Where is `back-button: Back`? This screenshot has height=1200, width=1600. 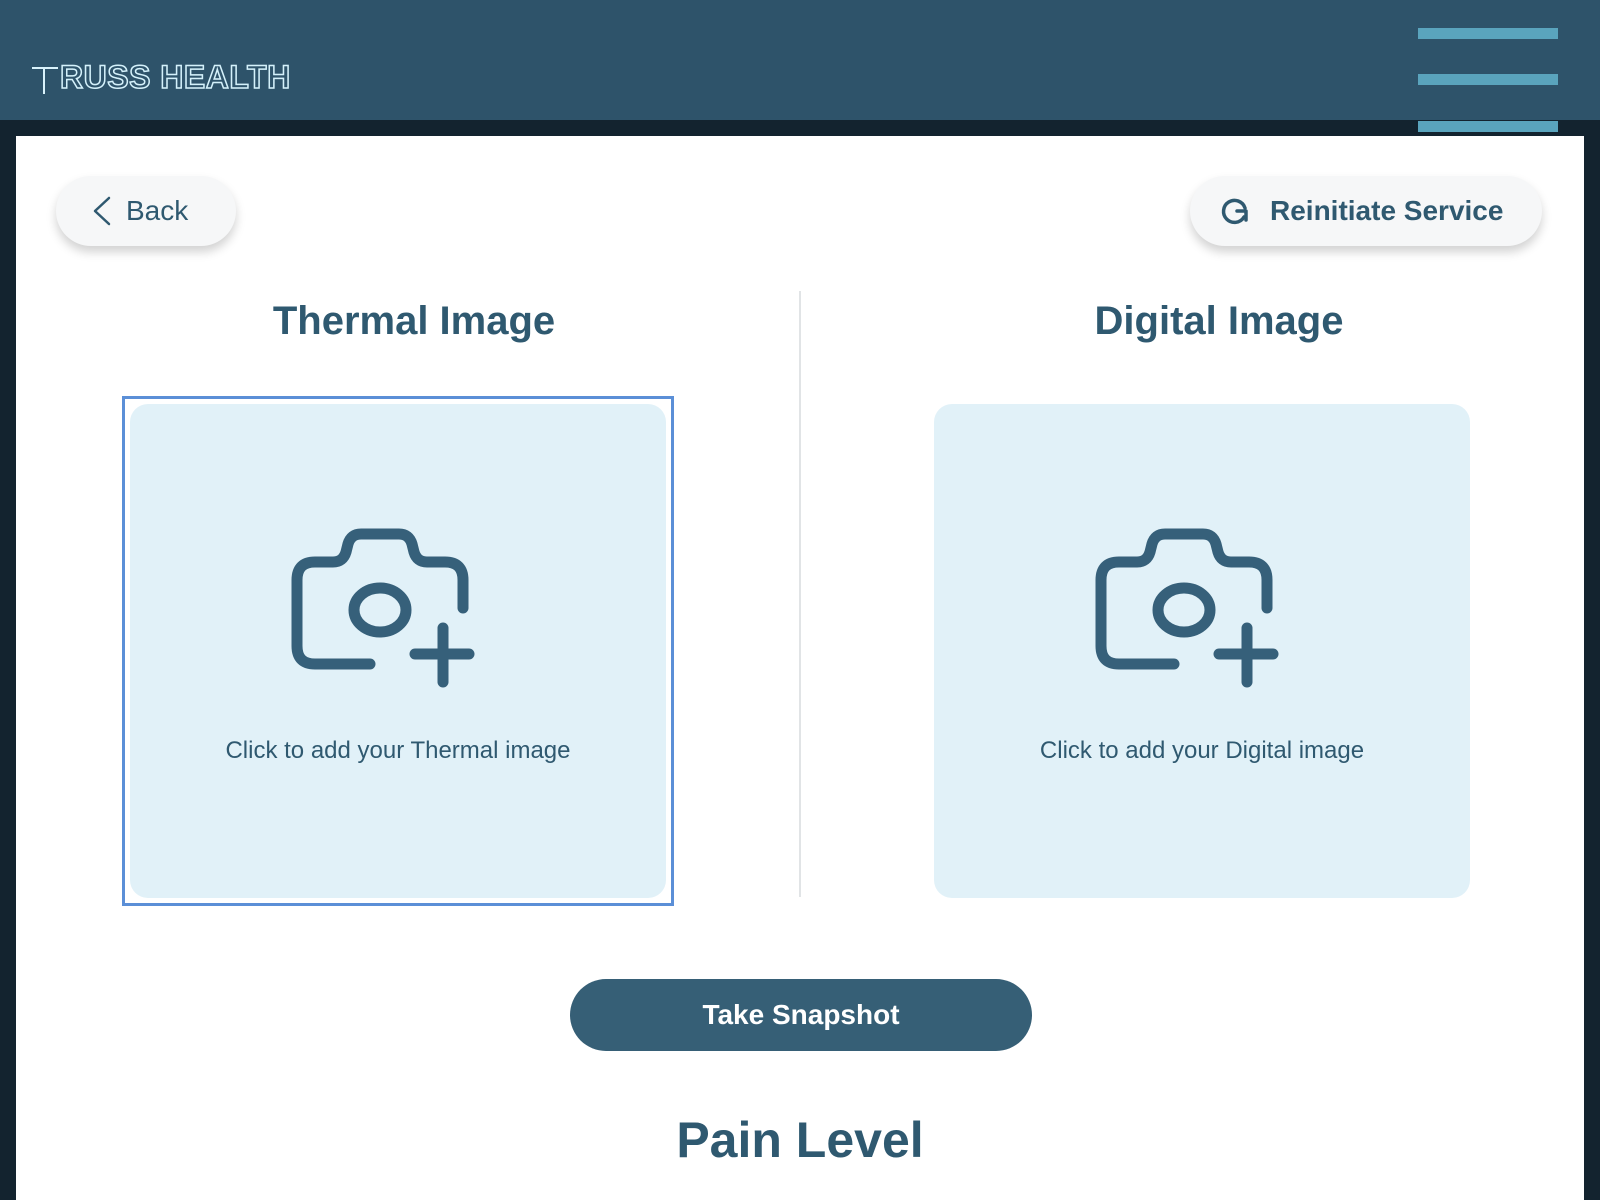
back-button: Back is located at coordinates (146, 211).